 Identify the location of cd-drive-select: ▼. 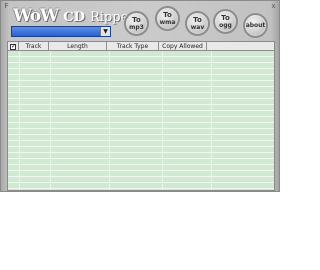
(61, 31).